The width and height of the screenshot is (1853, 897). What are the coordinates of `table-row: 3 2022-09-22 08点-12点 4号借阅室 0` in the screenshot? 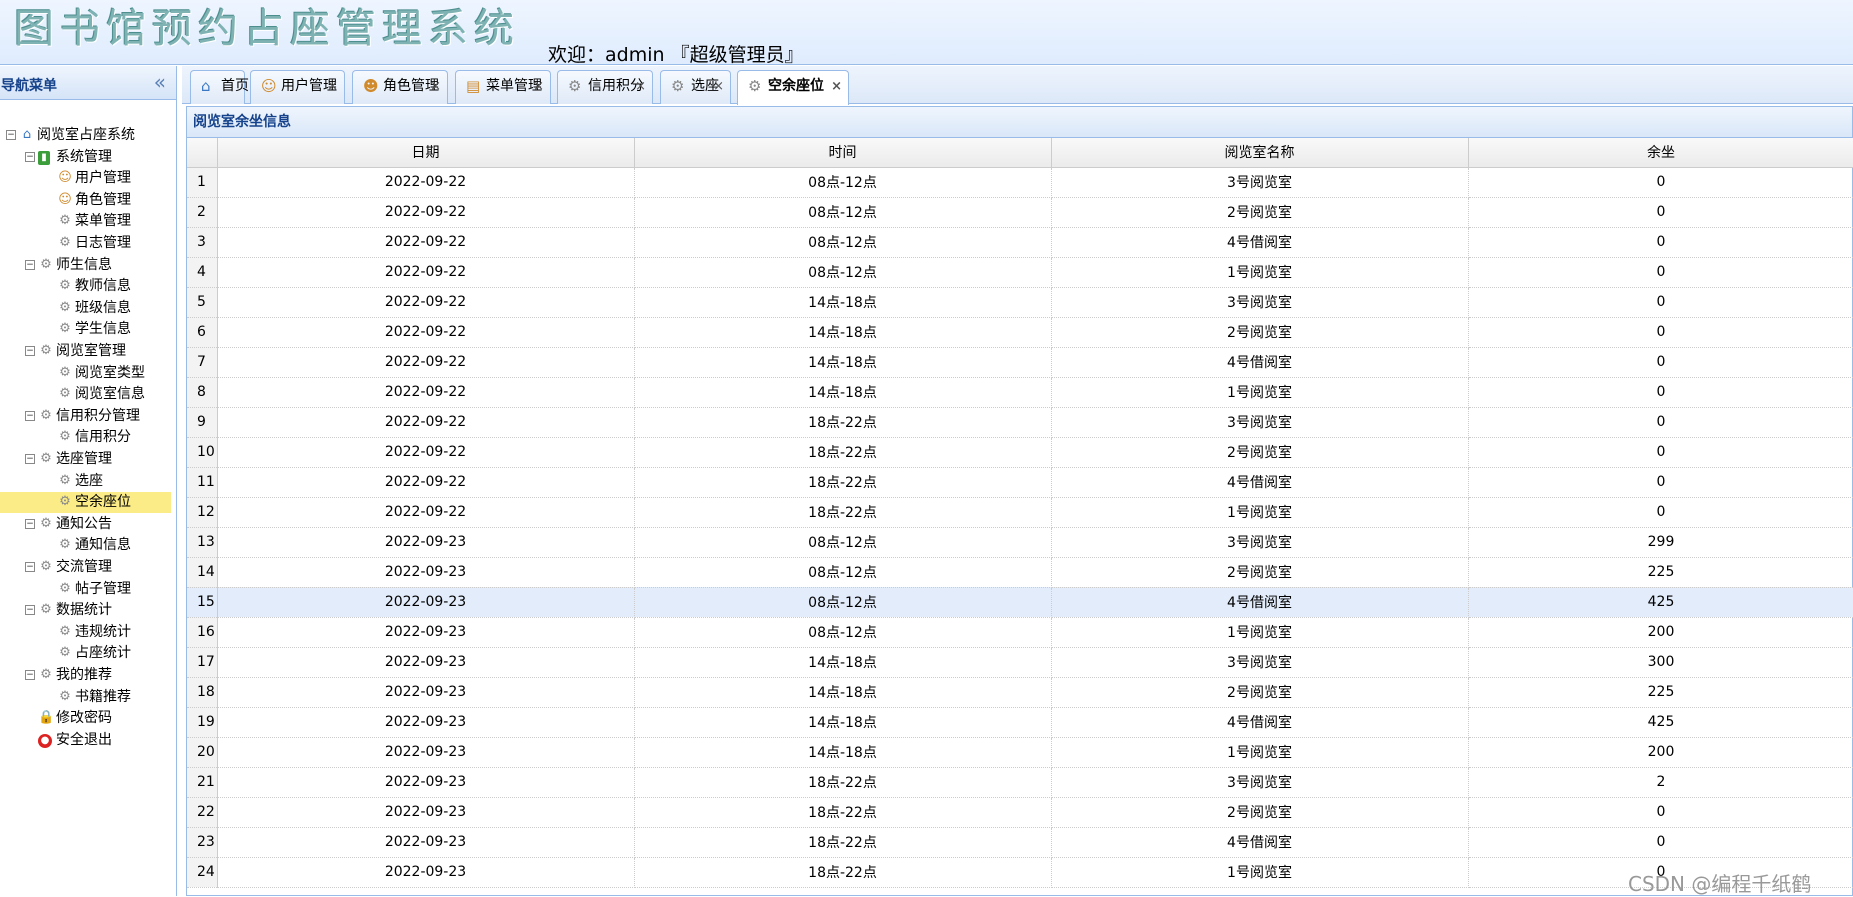 It's located at (1020, 242).